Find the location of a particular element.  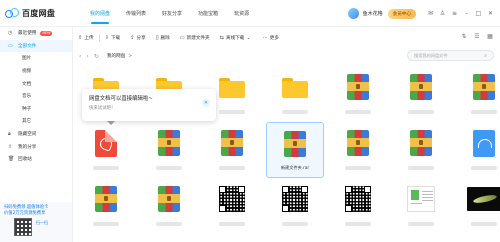

promo-banner: 扫码免费领 超值体验卡 价值2万元资源免费享 扫一扫 is located at coordinates (36, 222).